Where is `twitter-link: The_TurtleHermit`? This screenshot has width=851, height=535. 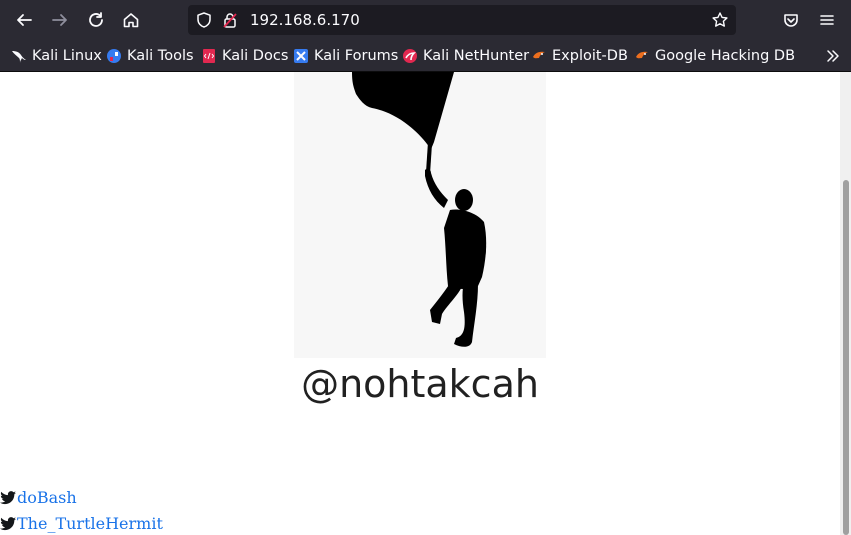 twitter-link: The_TurtleHermit is located at coordinates (90, 523).